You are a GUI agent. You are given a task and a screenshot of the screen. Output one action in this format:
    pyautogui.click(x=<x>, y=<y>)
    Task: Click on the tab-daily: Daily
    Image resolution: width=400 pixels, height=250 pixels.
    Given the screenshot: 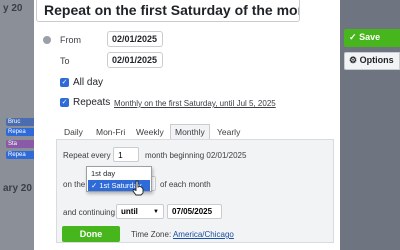 What is the action you would take?
    pyautogui.click(x=73, y=132)
    